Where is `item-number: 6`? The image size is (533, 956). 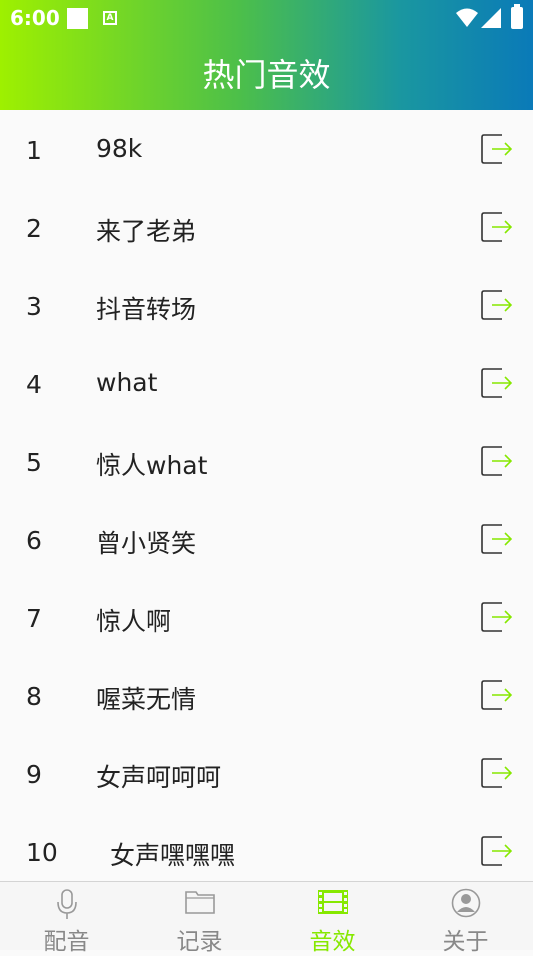 item-number: 6 is located at coordinates (34, 540).